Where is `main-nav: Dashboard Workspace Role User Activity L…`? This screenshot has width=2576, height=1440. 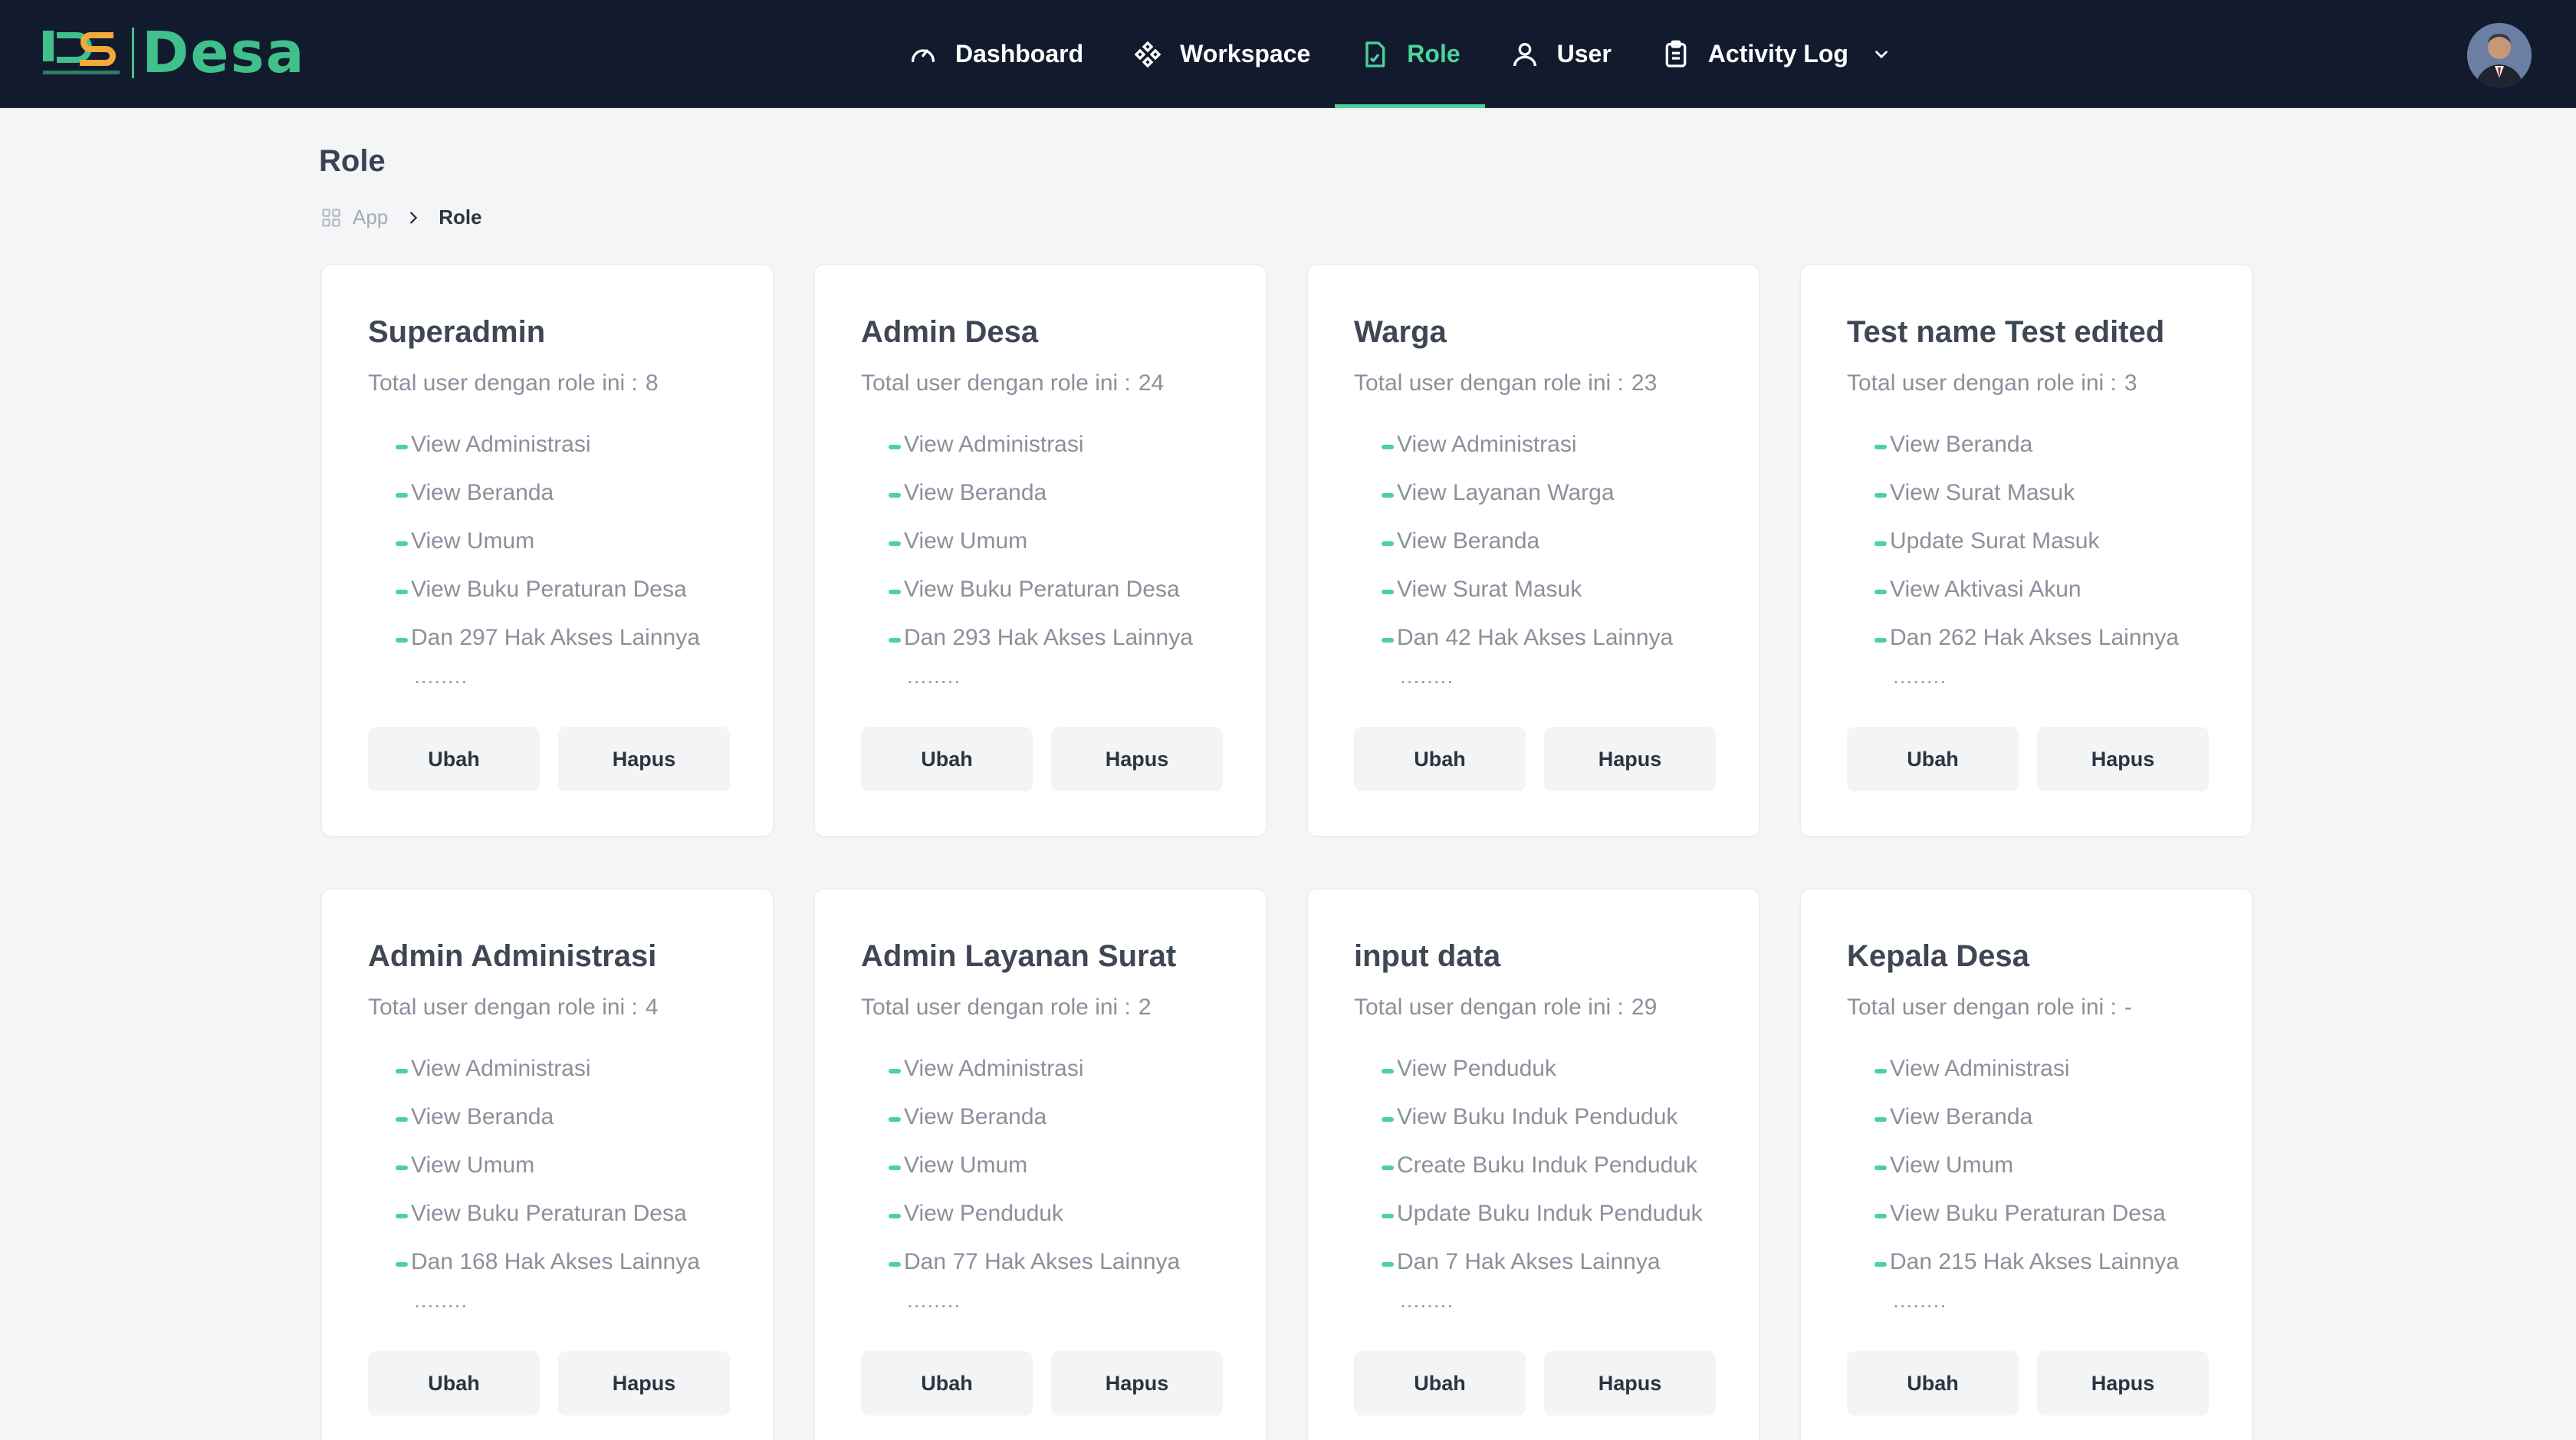 main-nav: Dashboard Workspace Role User Activity L… is located at coordinates (1400, 54).